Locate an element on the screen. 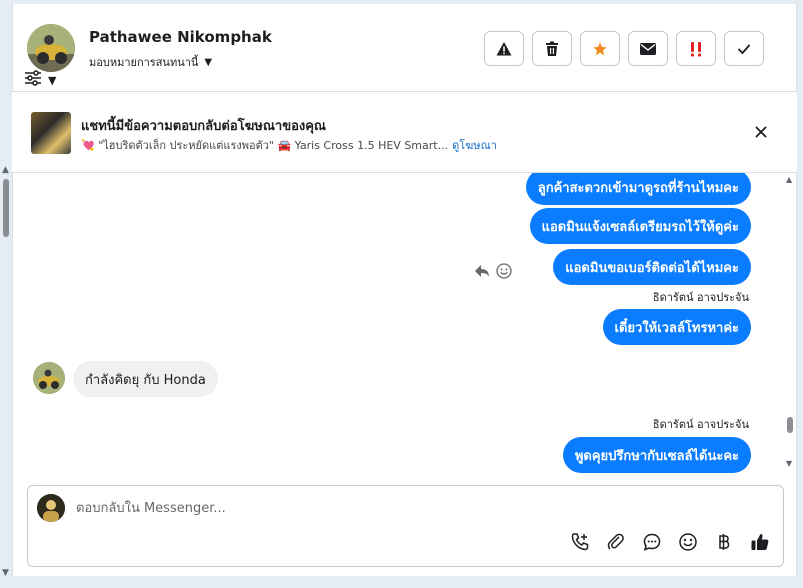  exclamation-icon is located at coordinates (696, 48).